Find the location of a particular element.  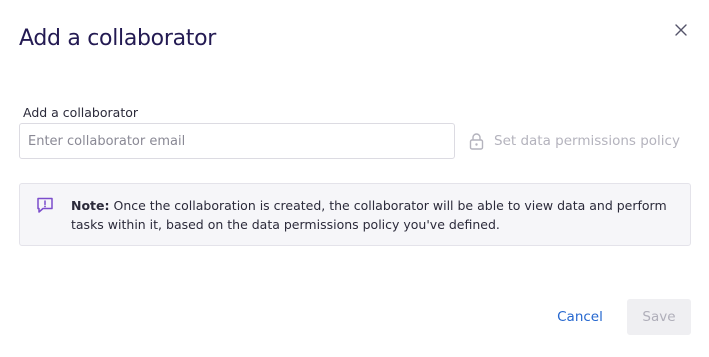

close-icon is located at coordinates (681, 30).